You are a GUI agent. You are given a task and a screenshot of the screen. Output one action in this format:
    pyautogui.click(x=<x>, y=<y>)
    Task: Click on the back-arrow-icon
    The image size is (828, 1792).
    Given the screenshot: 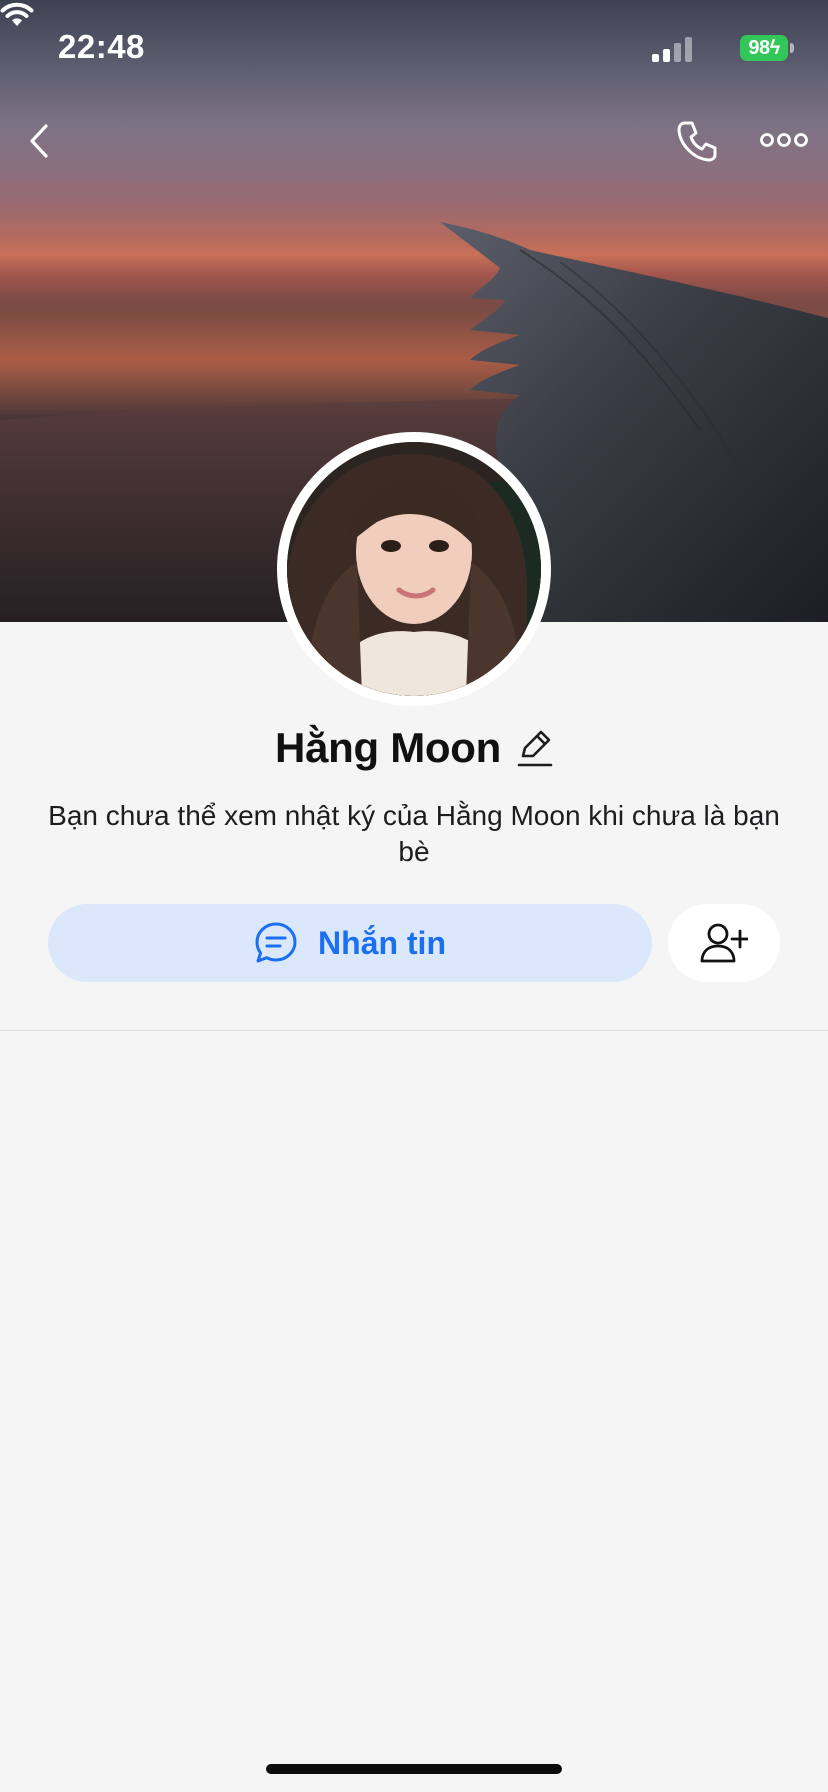 What is the action you would take?
    pyautogui.click(x=40, y=141)
    